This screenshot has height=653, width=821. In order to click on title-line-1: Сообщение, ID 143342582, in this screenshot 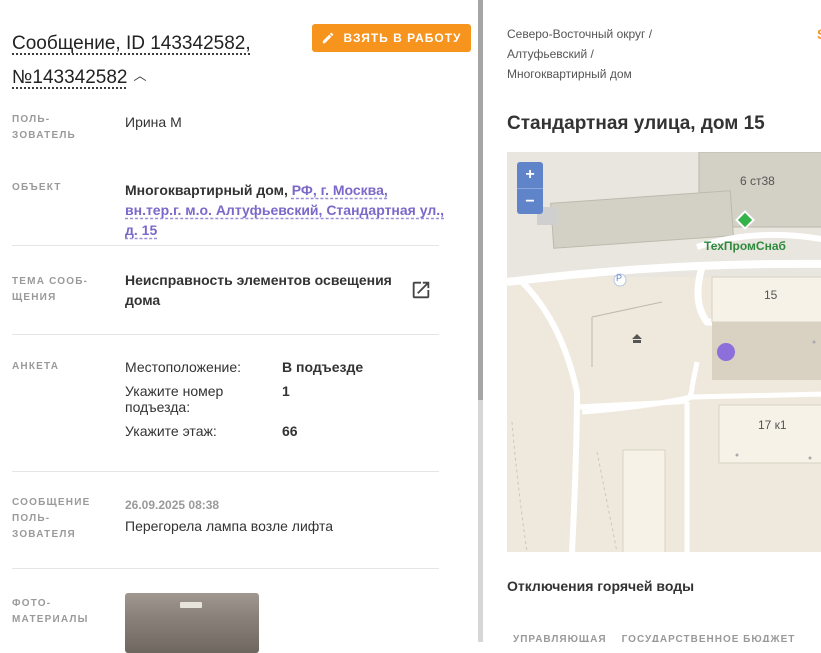, I will do `click(131, 43)`.